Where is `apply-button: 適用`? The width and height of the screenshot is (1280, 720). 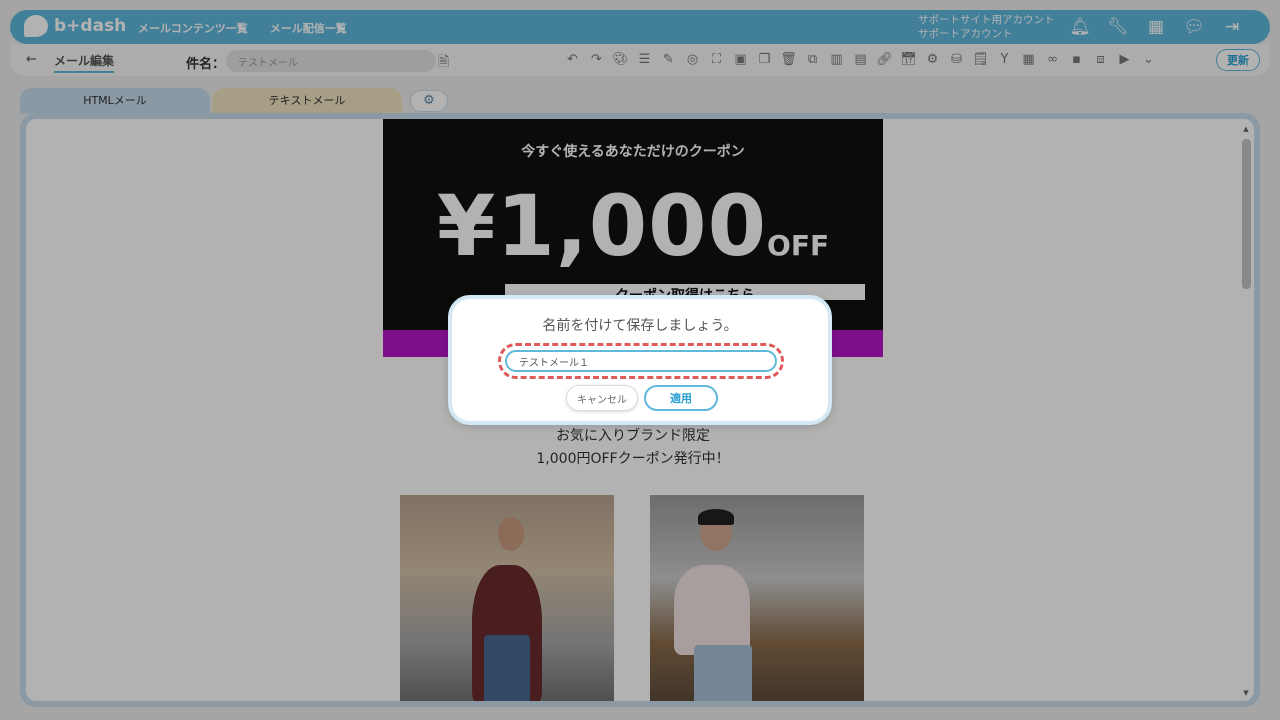
apply-button: 適用 is located at coordinates (681, 398).